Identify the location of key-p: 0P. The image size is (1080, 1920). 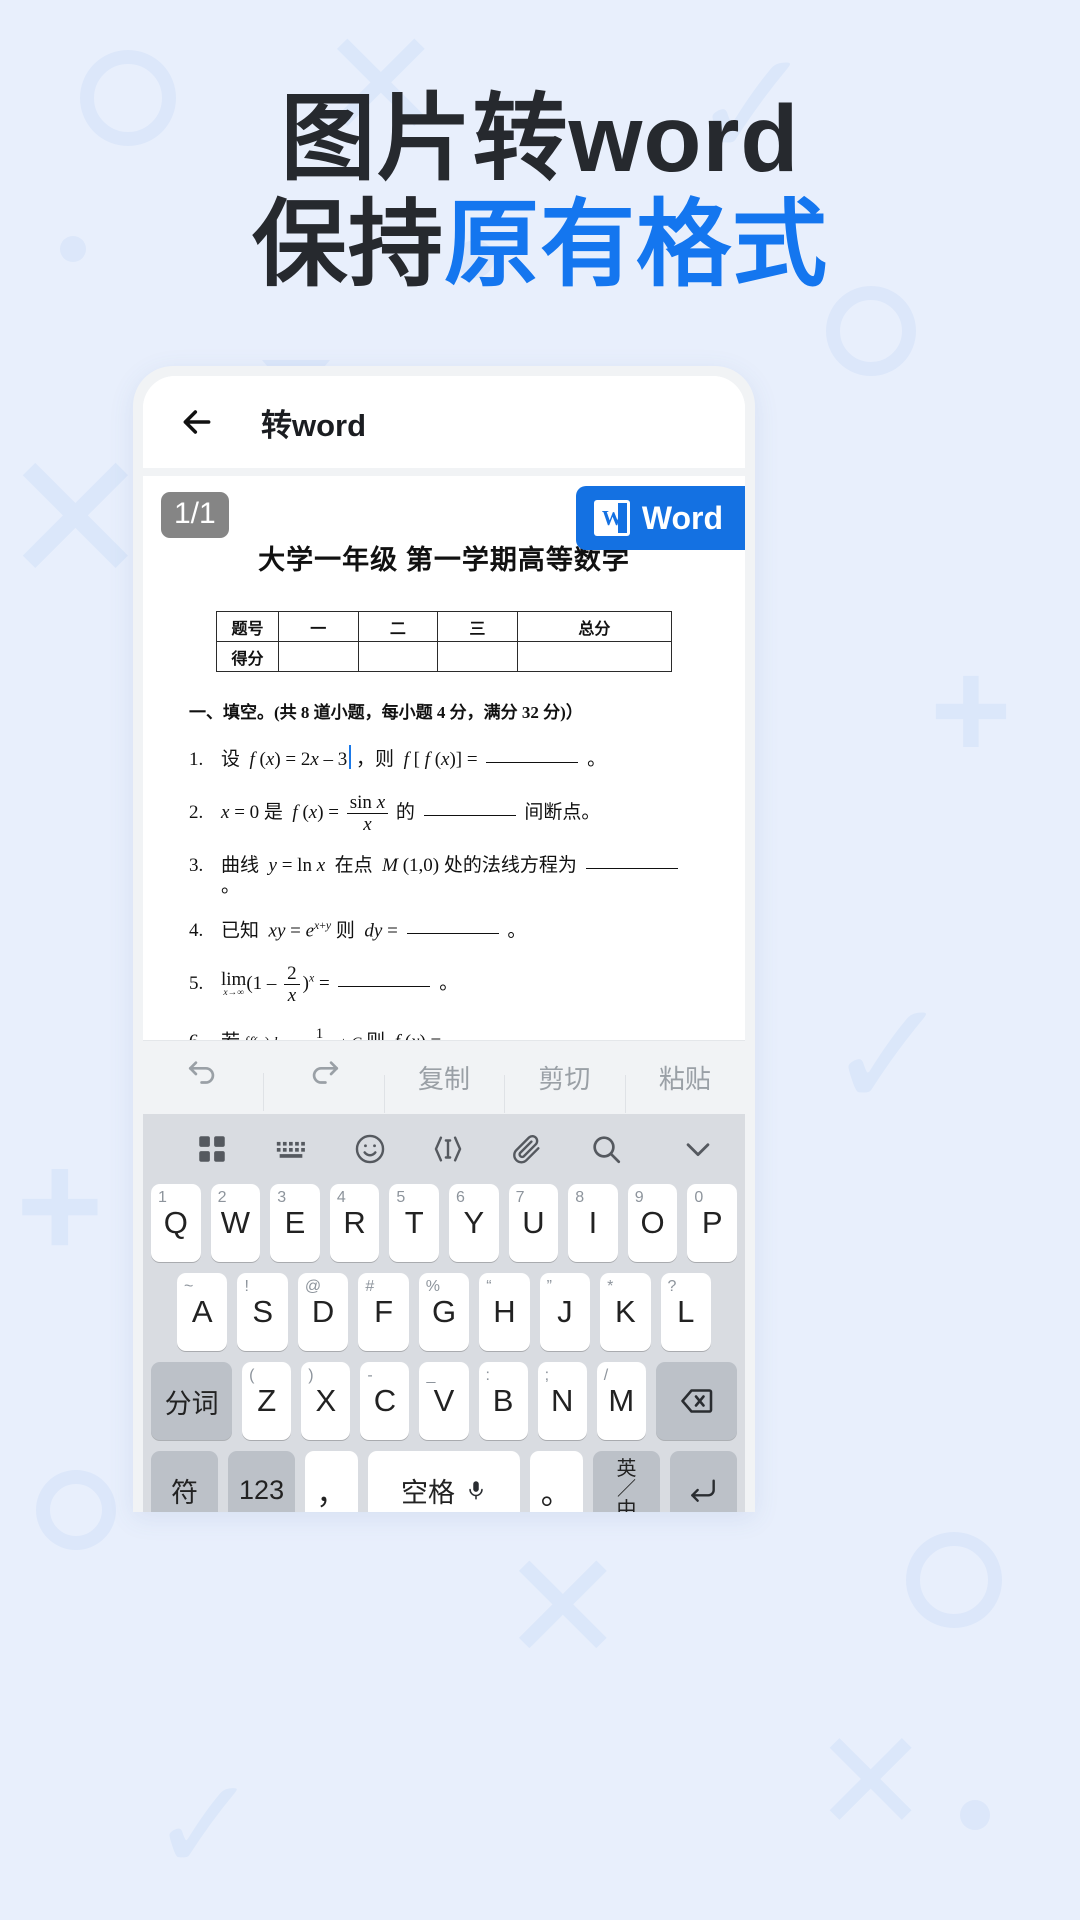
(712, 1223).